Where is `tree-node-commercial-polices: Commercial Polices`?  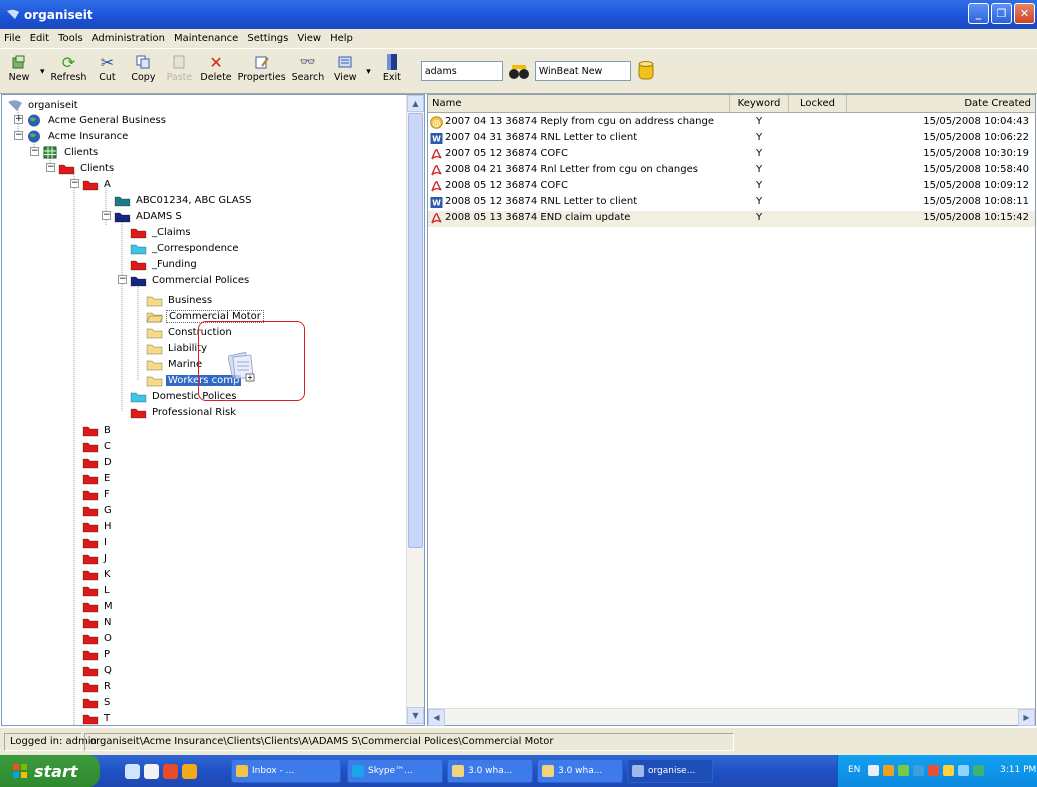
tree-node-commercial-polices: Commercial Polices is located at coordinates (190, 280).